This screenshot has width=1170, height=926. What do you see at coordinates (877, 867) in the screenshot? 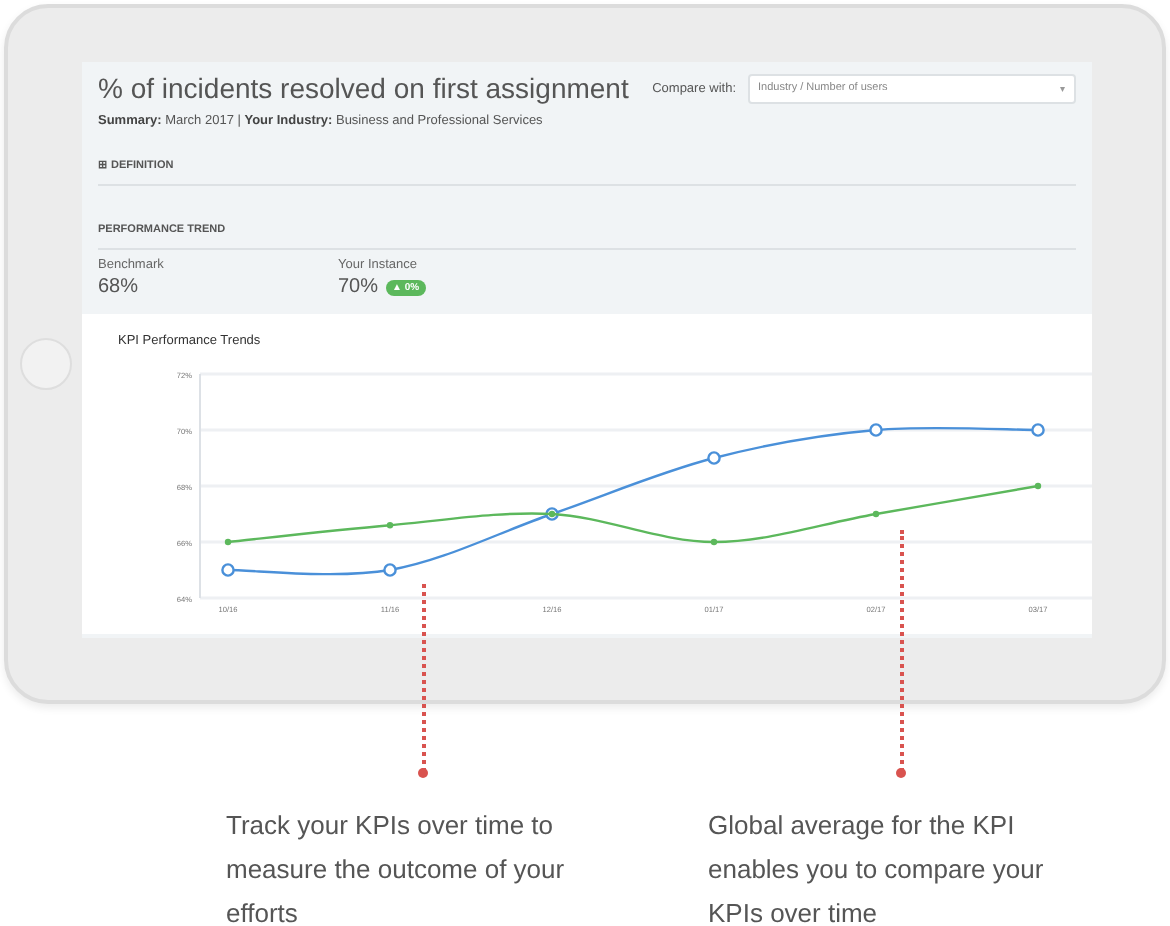
I see `annotation-text: Global average for the KPI enables you to compare your KPIs over time` at bounding box center [877, 867].